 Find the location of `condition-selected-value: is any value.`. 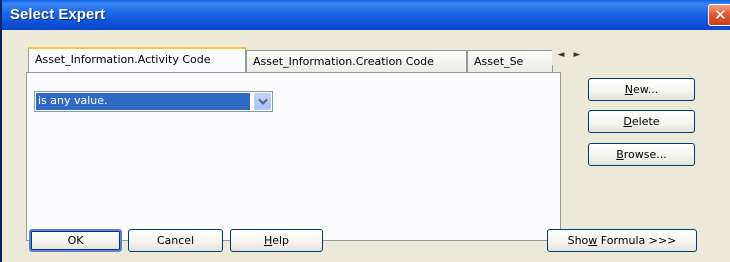

condition-selected-value: is any value. is located at coordinates (143, 101).